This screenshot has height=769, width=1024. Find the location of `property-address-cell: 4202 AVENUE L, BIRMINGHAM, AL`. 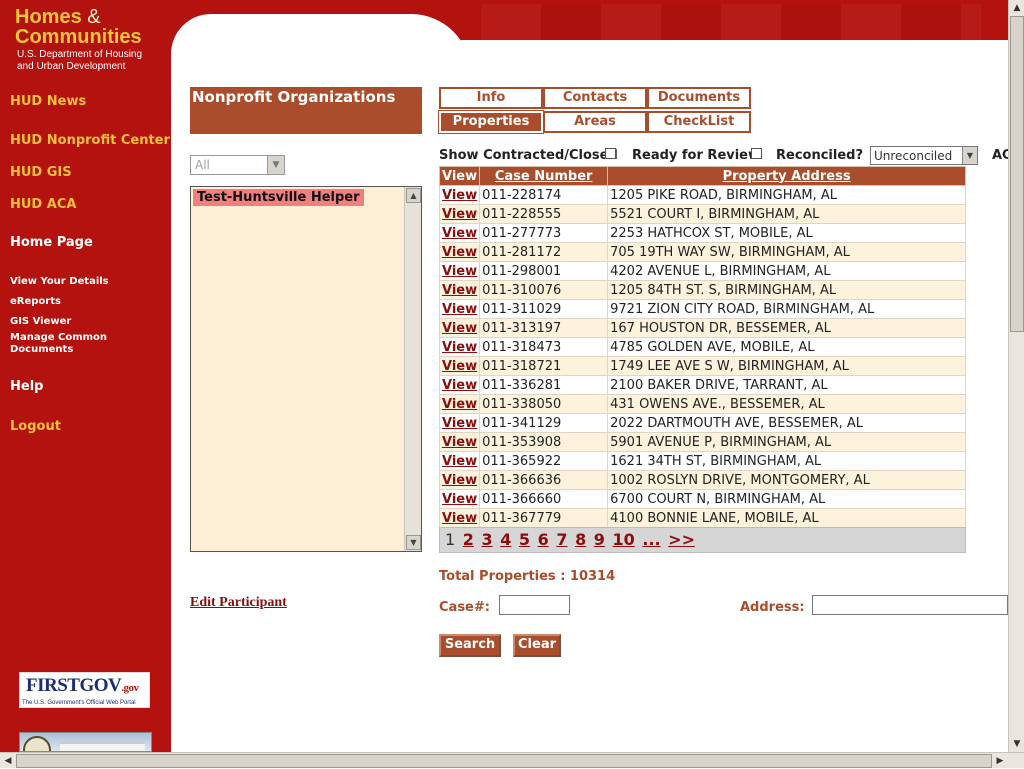

property-address-cell: 4202 AVENUE L, BIRMINGHAM, AL is located at coordinates (786, 271).